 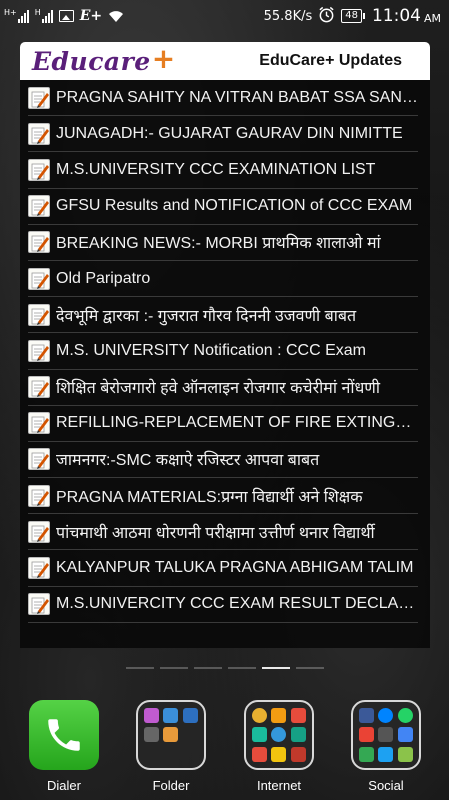 I want to click on logo-text: Educare, so click(x=91, y=61).